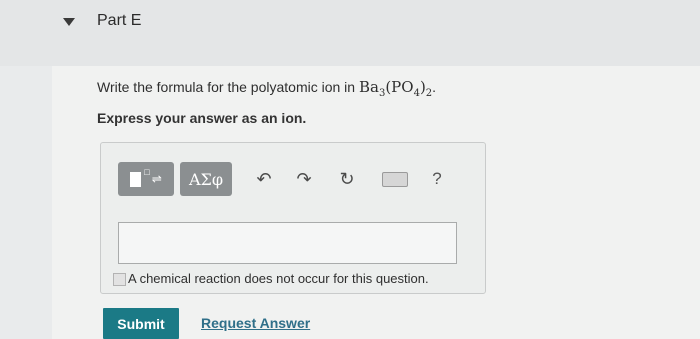 The height and width of the screenshot is (339, 700). I want to click on question-suffix: ., so click(434, 87).